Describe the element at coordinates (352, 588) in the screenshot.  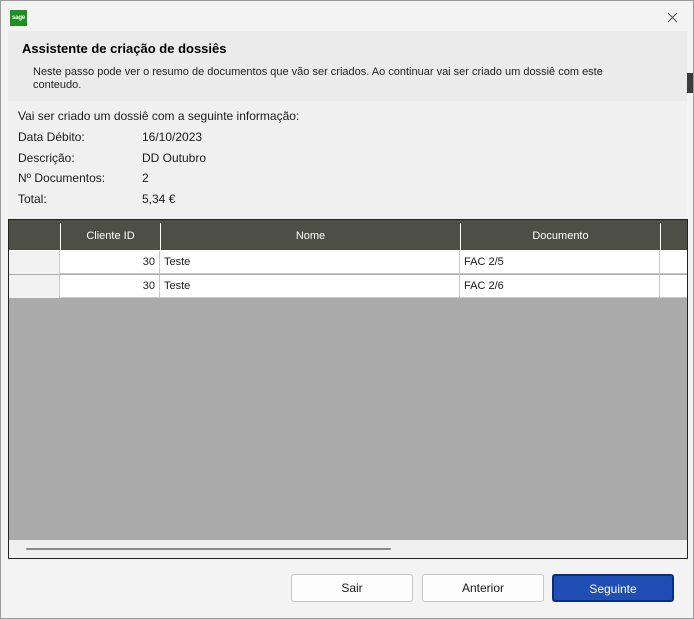
I see `exit-button: Sair` at that location.